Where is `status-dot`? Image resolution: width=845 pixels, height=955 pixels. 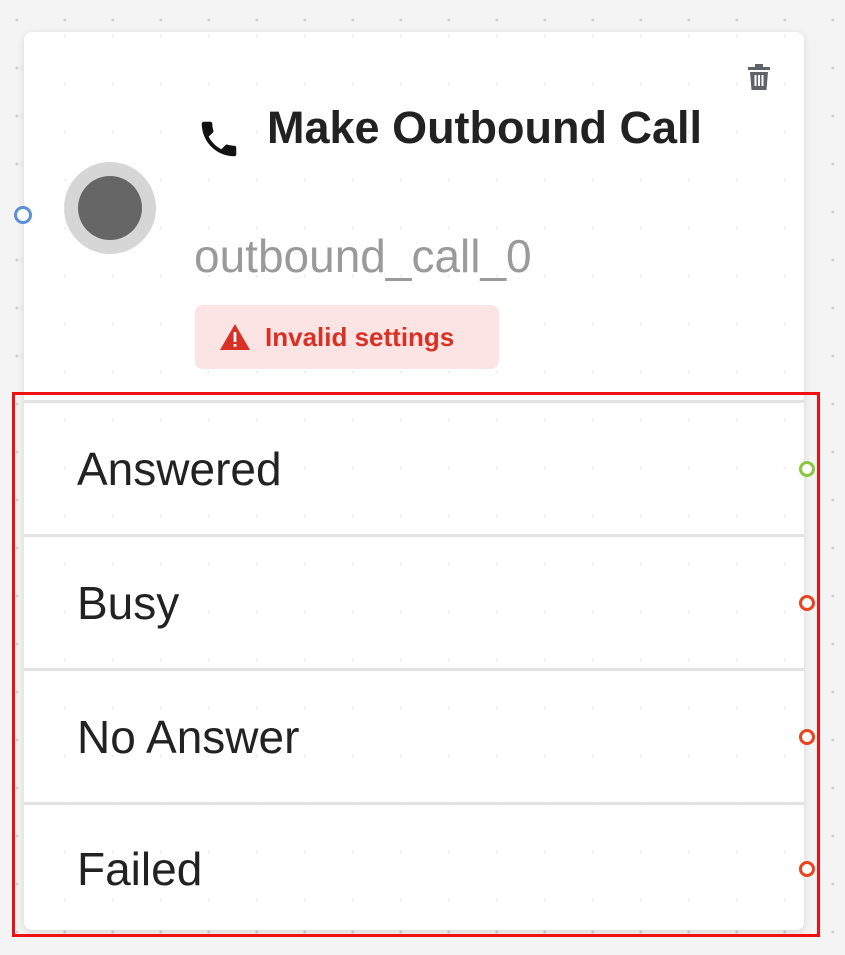 status-dot is located at coordinates (110, 208).